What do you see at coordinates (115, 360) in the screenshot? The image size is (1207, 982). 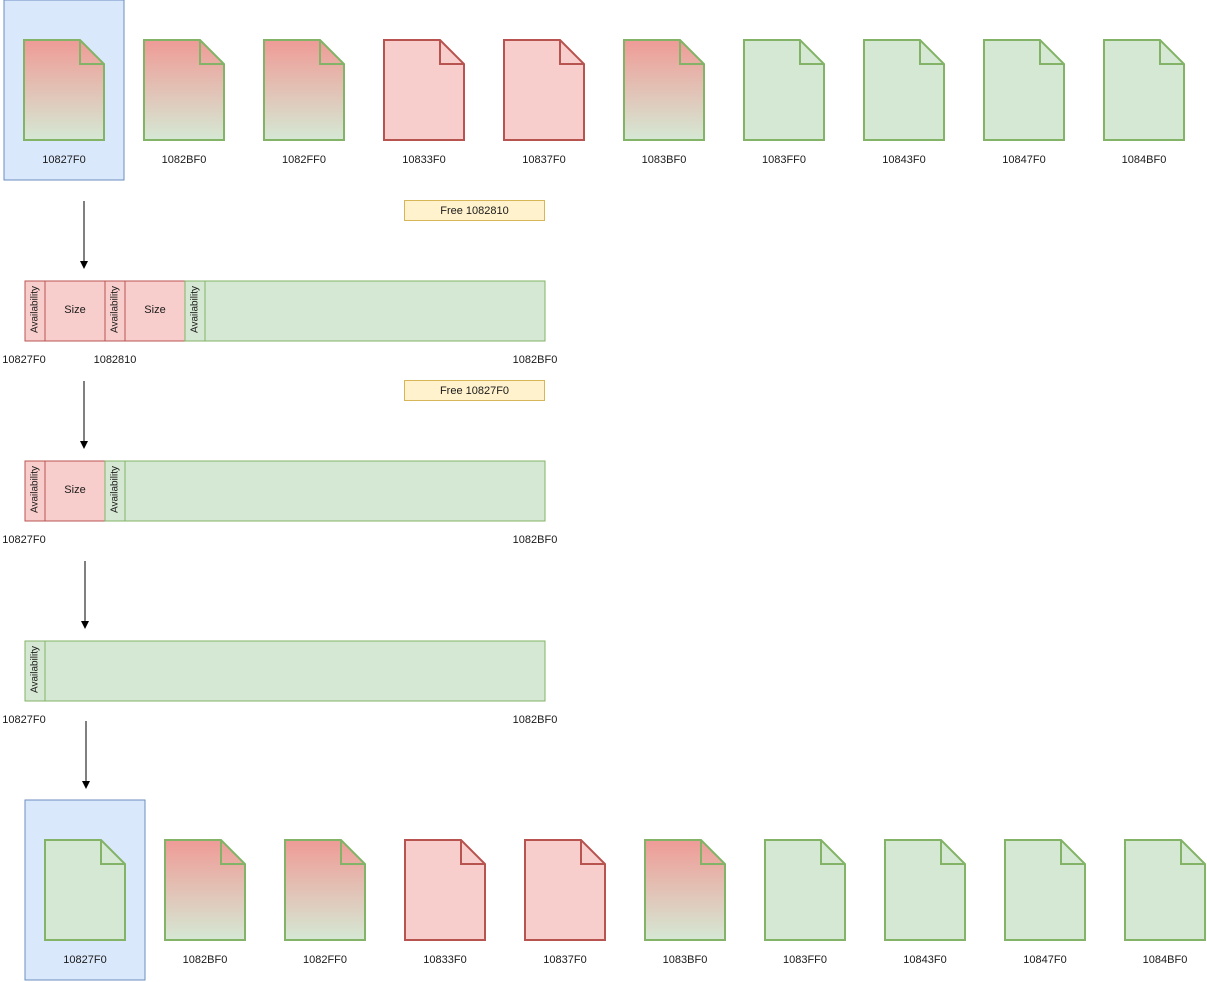 I see `mid-address-label: 1082810` at bounding box center [115, 360].